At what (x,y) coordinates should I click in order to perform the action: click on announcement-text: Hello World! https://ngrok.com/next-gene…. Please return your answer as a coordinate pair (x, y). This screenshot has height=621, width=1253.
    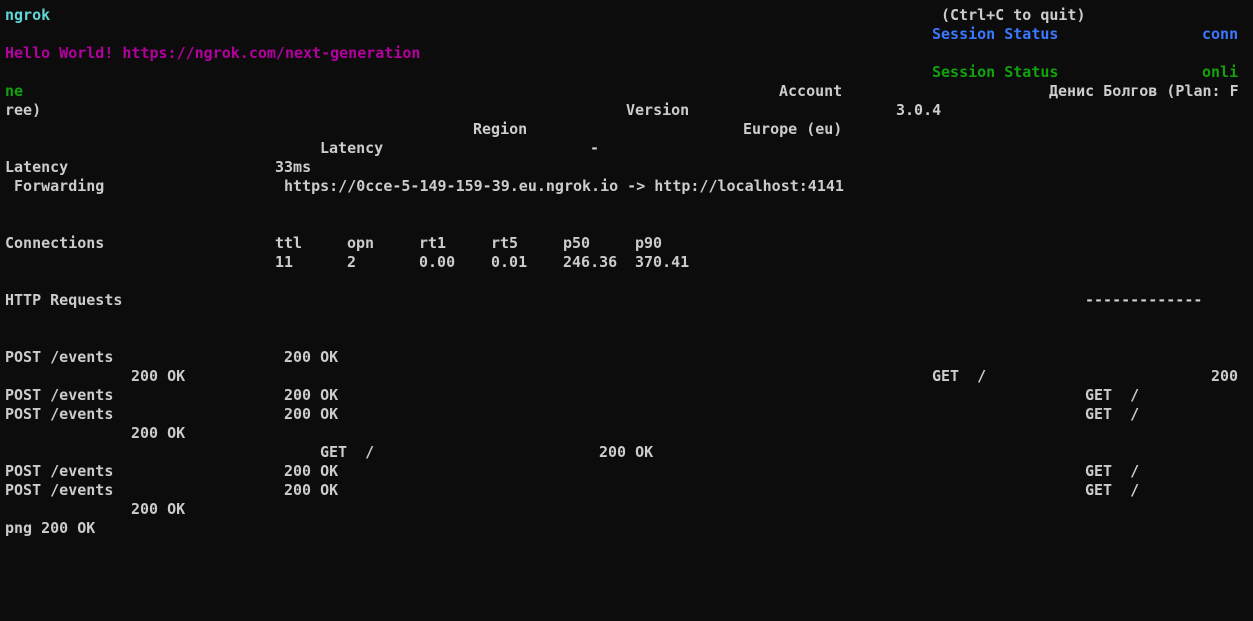
    Looking at the image, I should click on (213, 53).